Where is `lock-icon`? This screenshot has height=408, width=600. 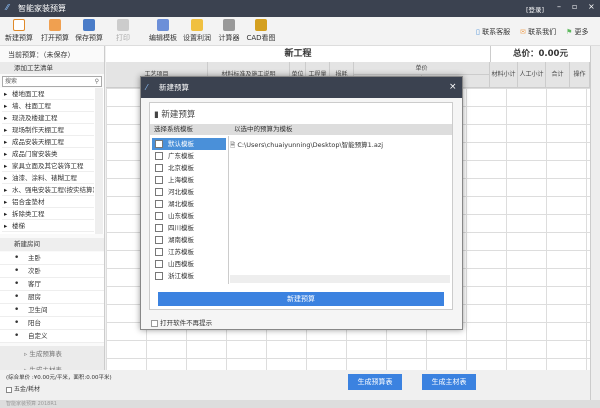
lock-icon is located at coordinates (197, 25).